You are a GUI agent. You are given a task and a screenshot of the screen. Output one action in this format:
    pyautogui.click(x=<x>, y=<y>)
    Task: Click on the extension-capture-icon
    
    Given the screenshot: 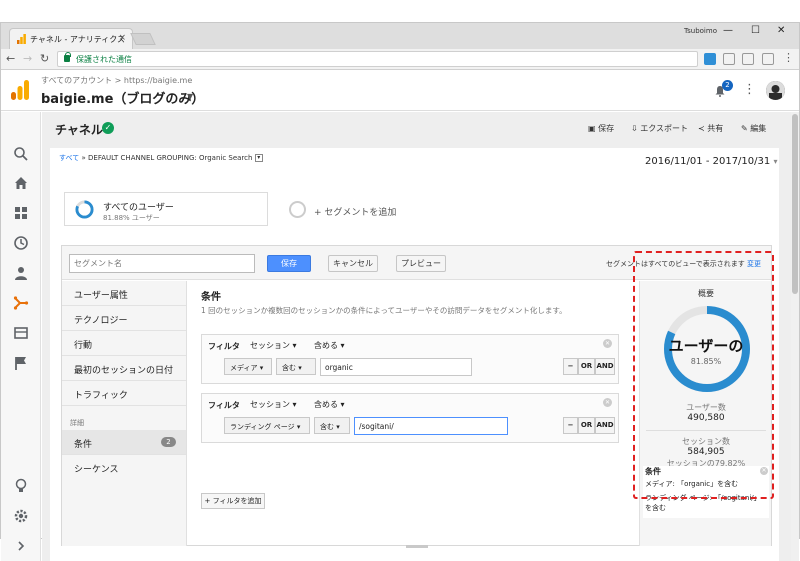 What is the action you would take?
    pyautogui.click(x=768, y=59)
    